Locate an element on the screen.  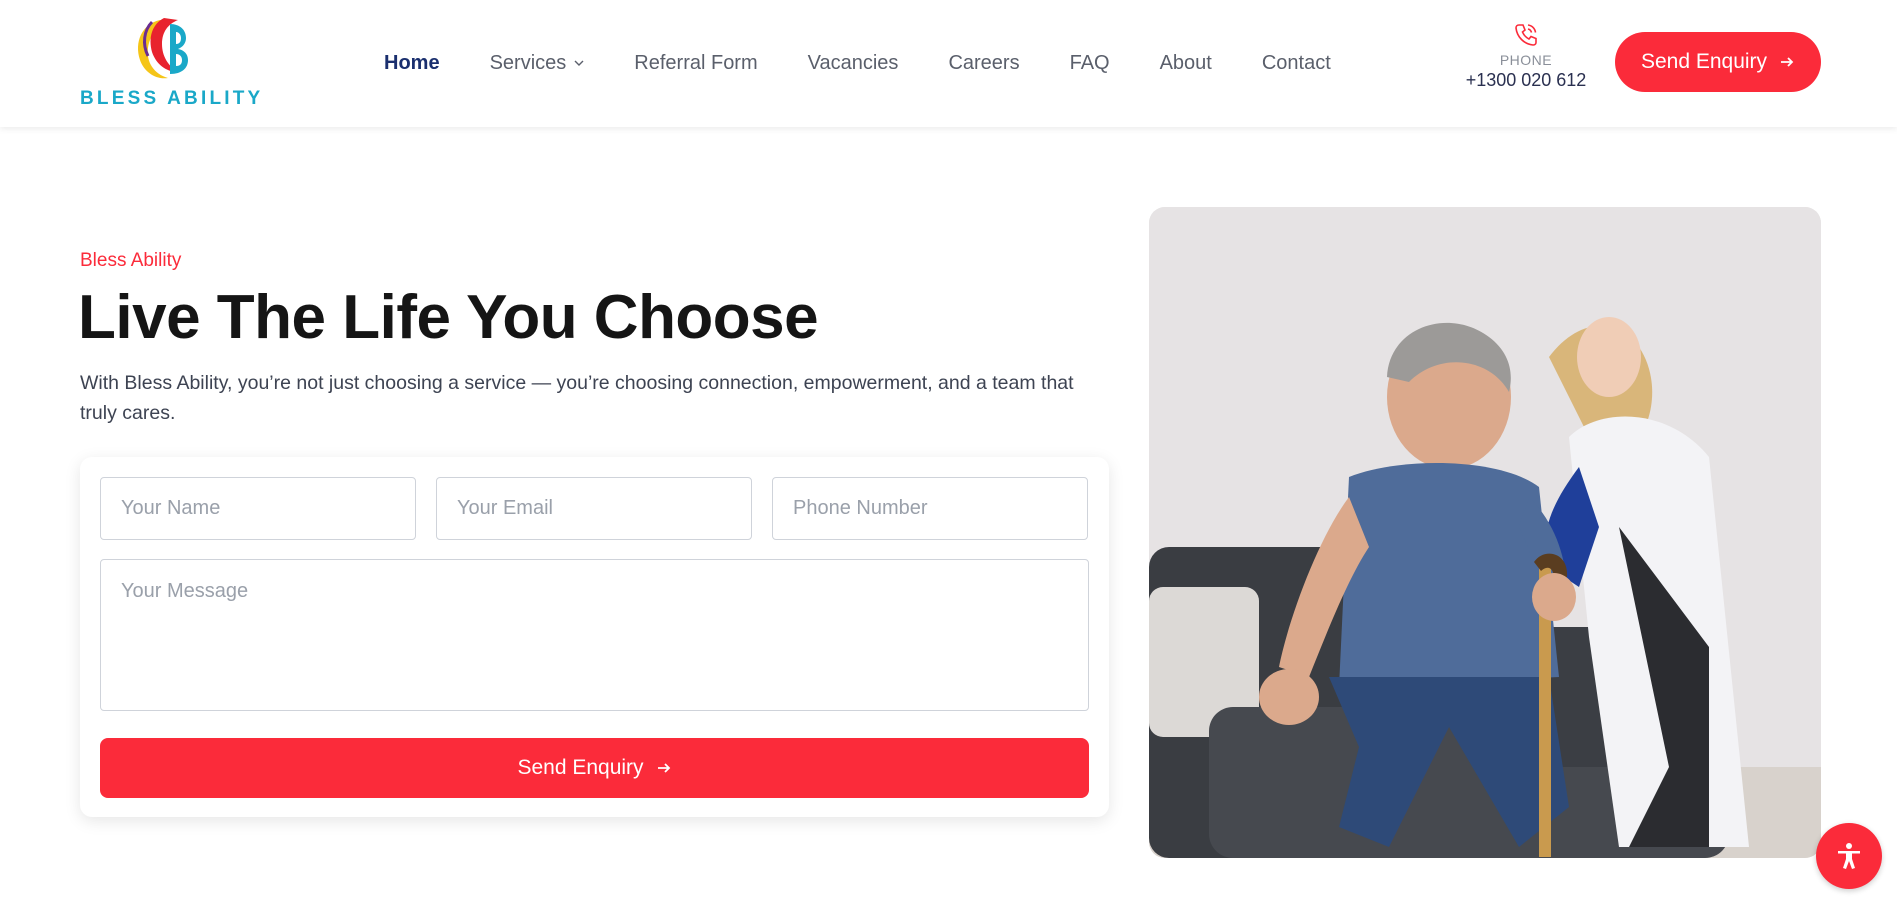
nav-about: About is located at coordinates (1186, 63).